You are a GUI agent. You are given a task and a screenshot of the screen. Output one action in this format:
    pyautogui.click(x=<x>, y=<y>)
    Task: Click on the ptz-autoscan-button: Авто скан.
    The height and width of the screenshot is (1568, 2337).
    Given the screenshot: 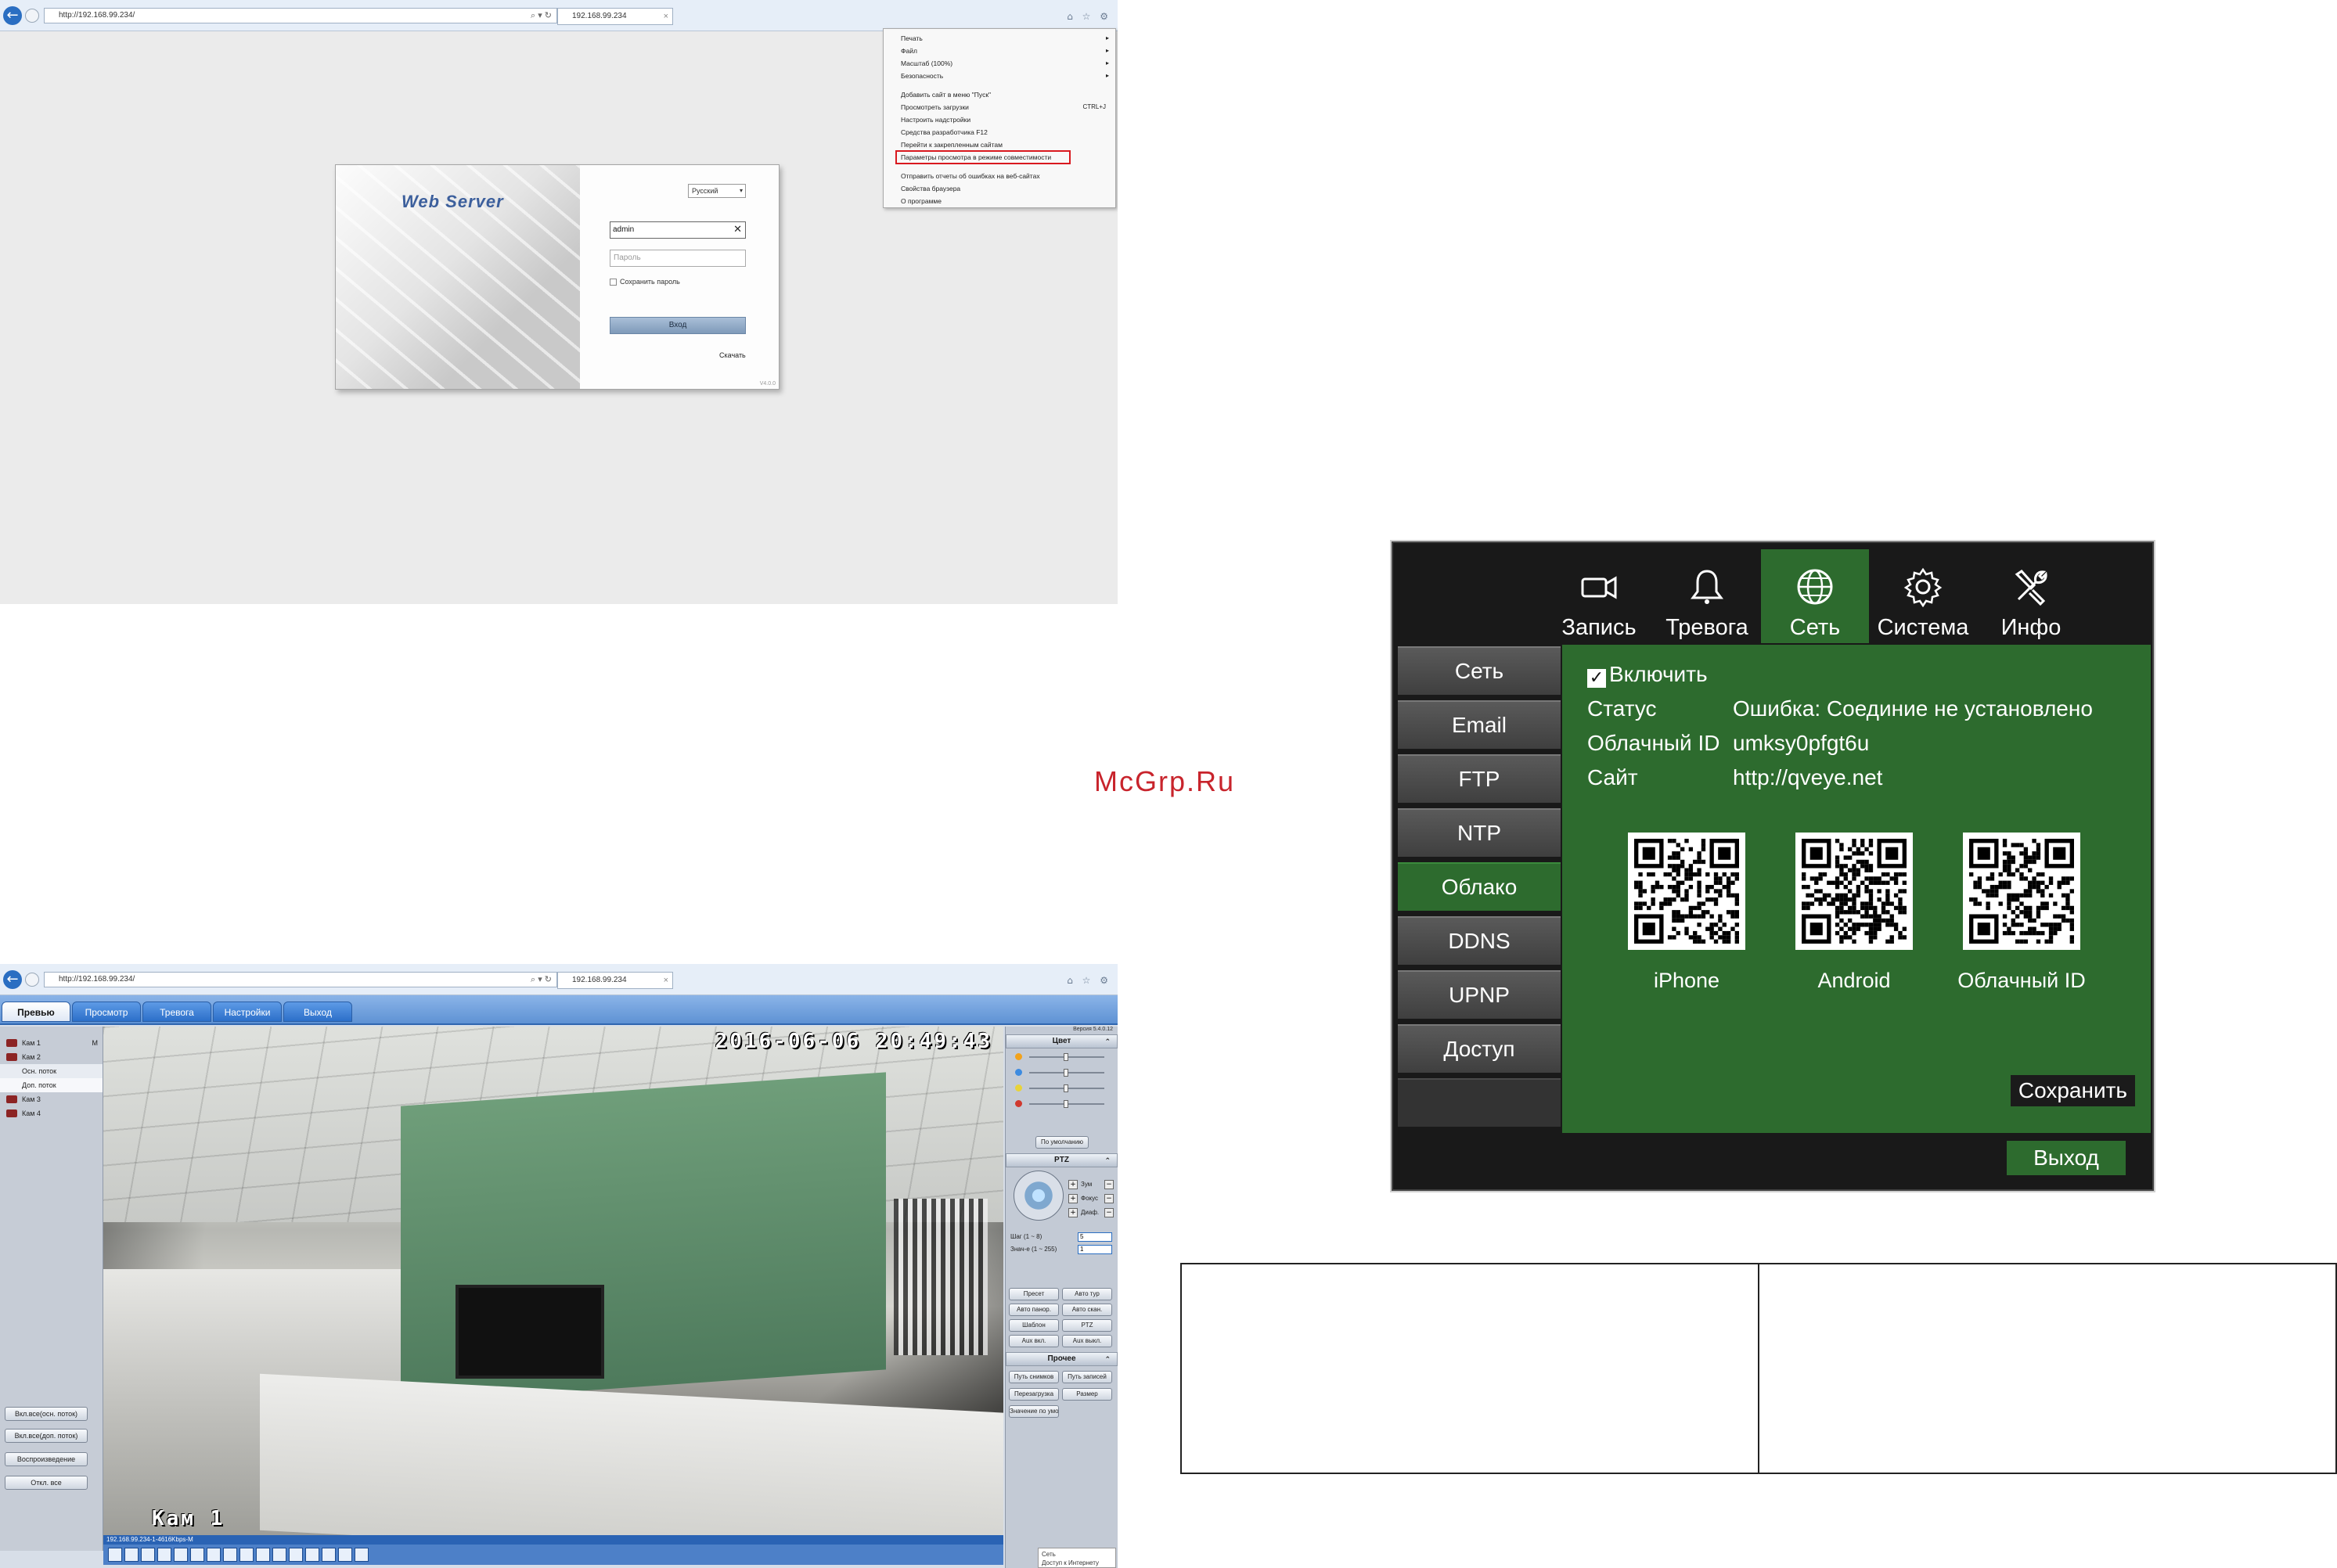 What is the action you would take?
    pyautogui.click(x=1087, y=1310)
    